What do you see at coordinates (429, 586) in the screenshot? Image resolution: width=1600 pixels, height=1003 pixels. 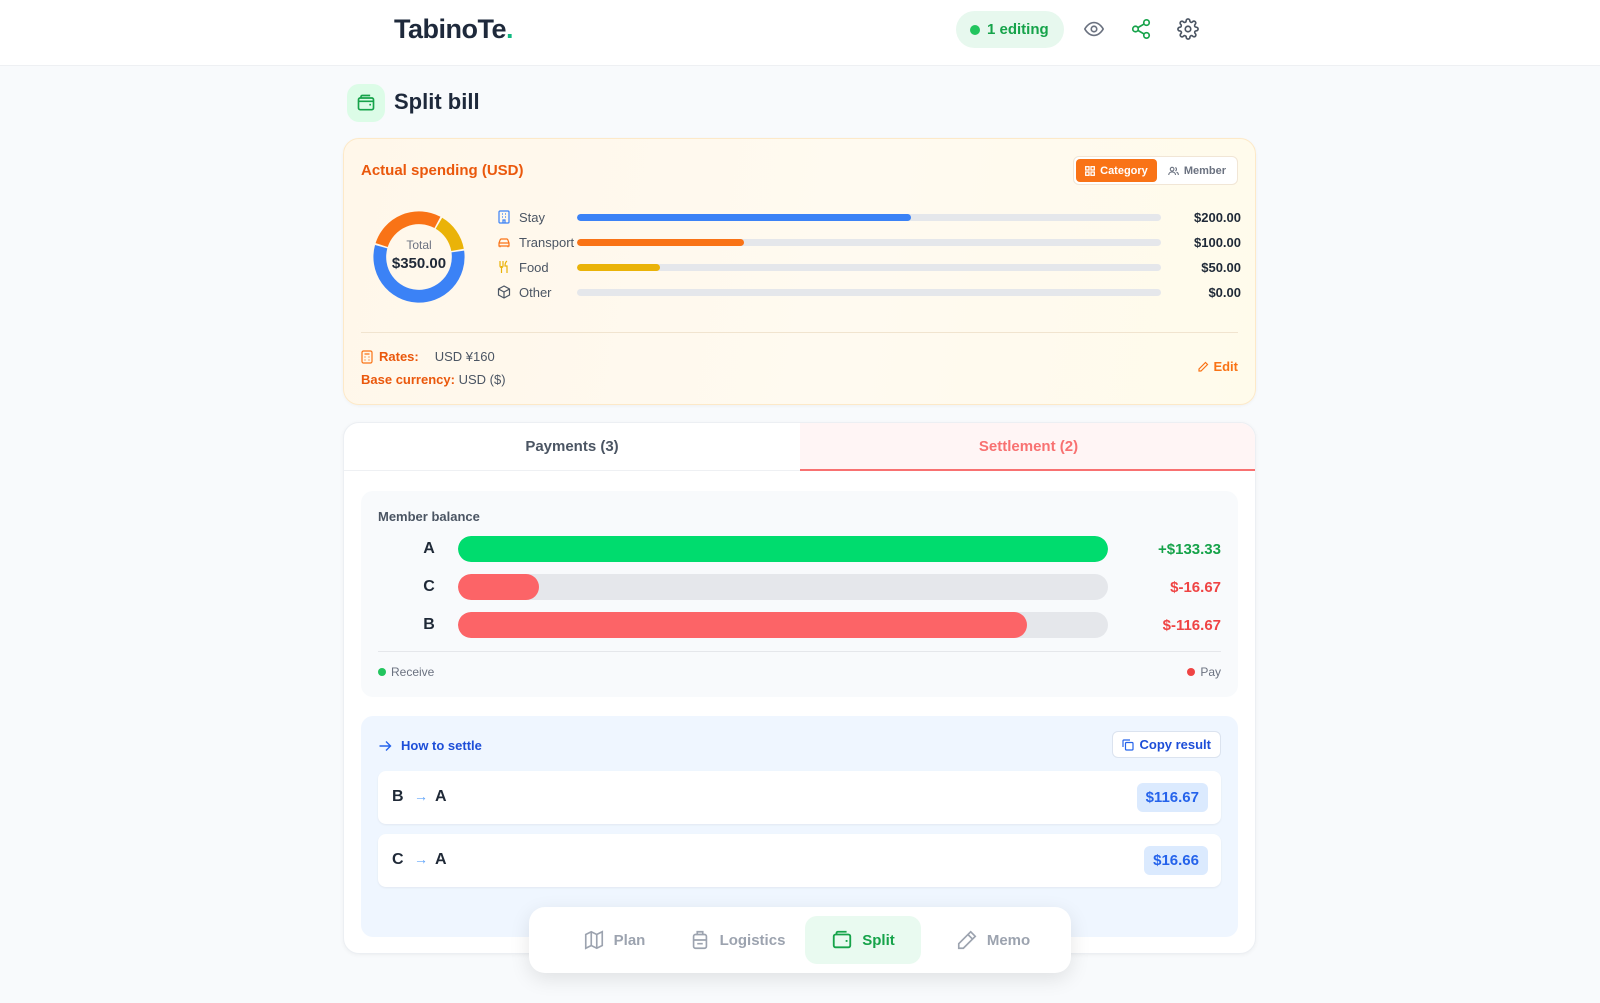 I see `member-name: C` at bounding box center [429, 586].